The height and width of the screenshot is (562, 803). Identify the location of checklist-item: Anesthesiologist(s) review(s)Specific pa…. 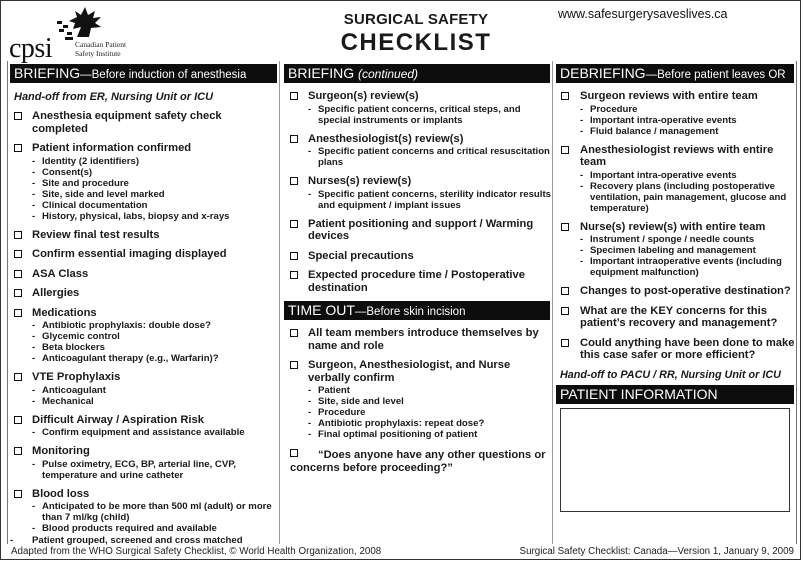
(417, 150).